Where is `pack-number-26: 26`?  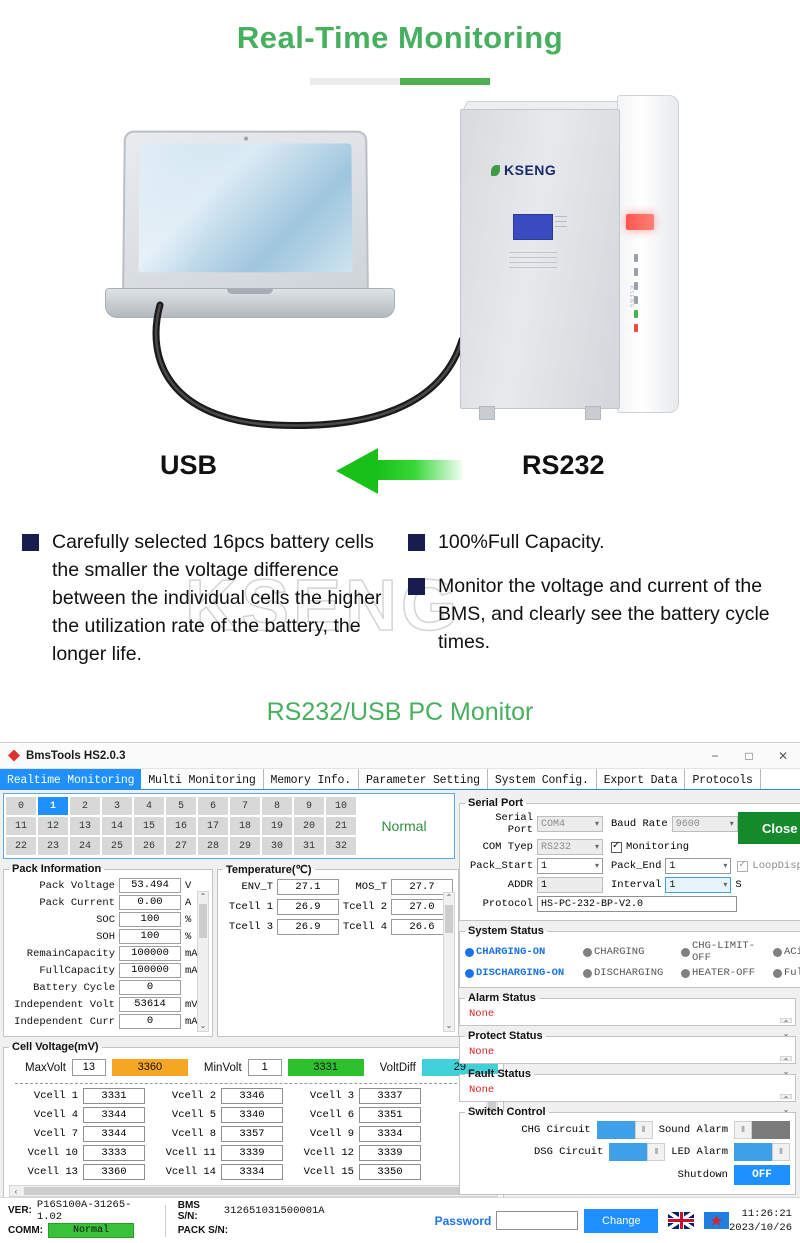
pack-number-26: 26 is located at coordinates (149, 846).